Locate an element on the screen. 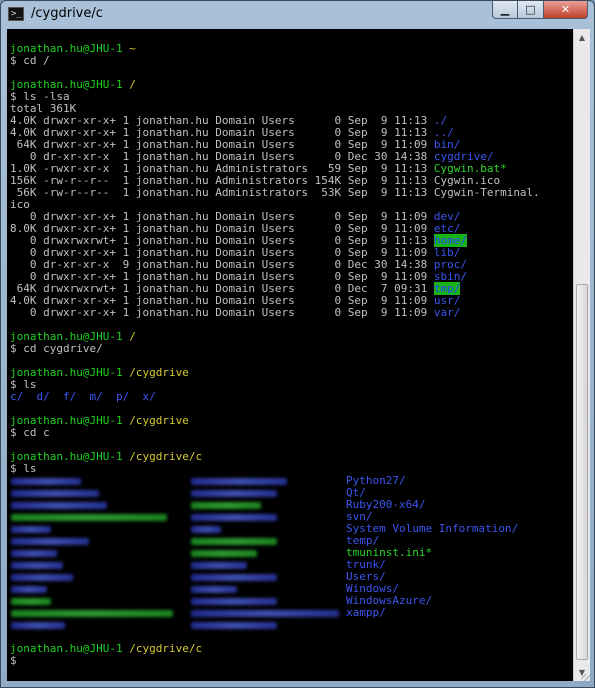  triangle-up-icon: ▲ is located at coordinates (582, 37).